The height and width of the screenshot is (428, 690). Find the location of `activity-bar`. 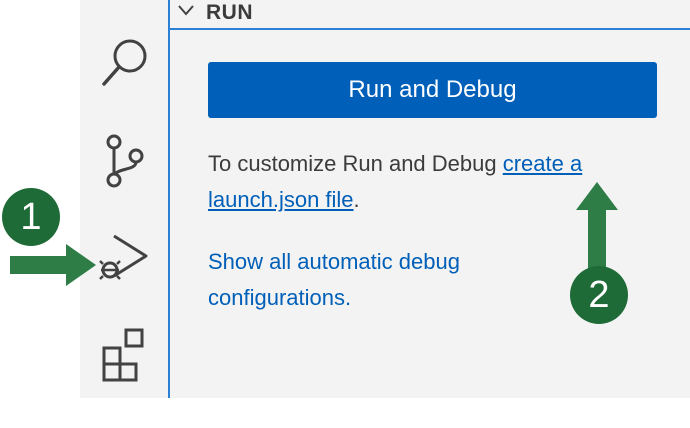

activity-bar is located at coordinates (124, 199).